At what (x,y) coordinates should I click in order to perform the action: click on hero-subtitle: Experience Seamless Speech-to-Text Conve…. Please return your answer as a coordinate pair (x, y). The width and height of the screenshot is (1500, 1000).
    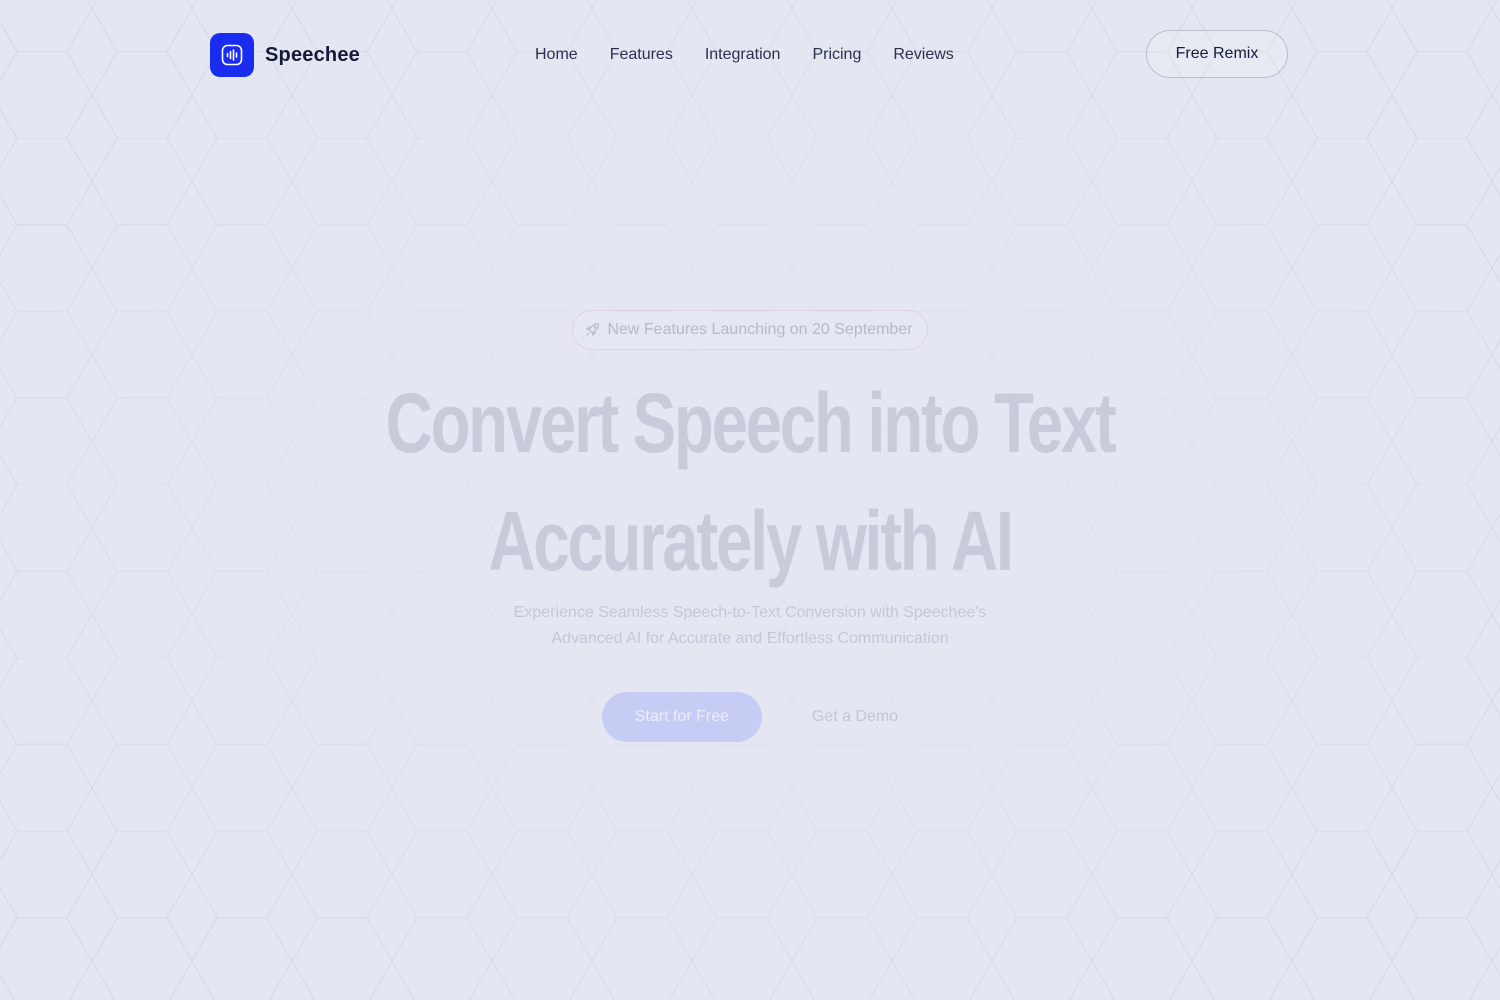
    Looking at the image, I should click on (750, 626).